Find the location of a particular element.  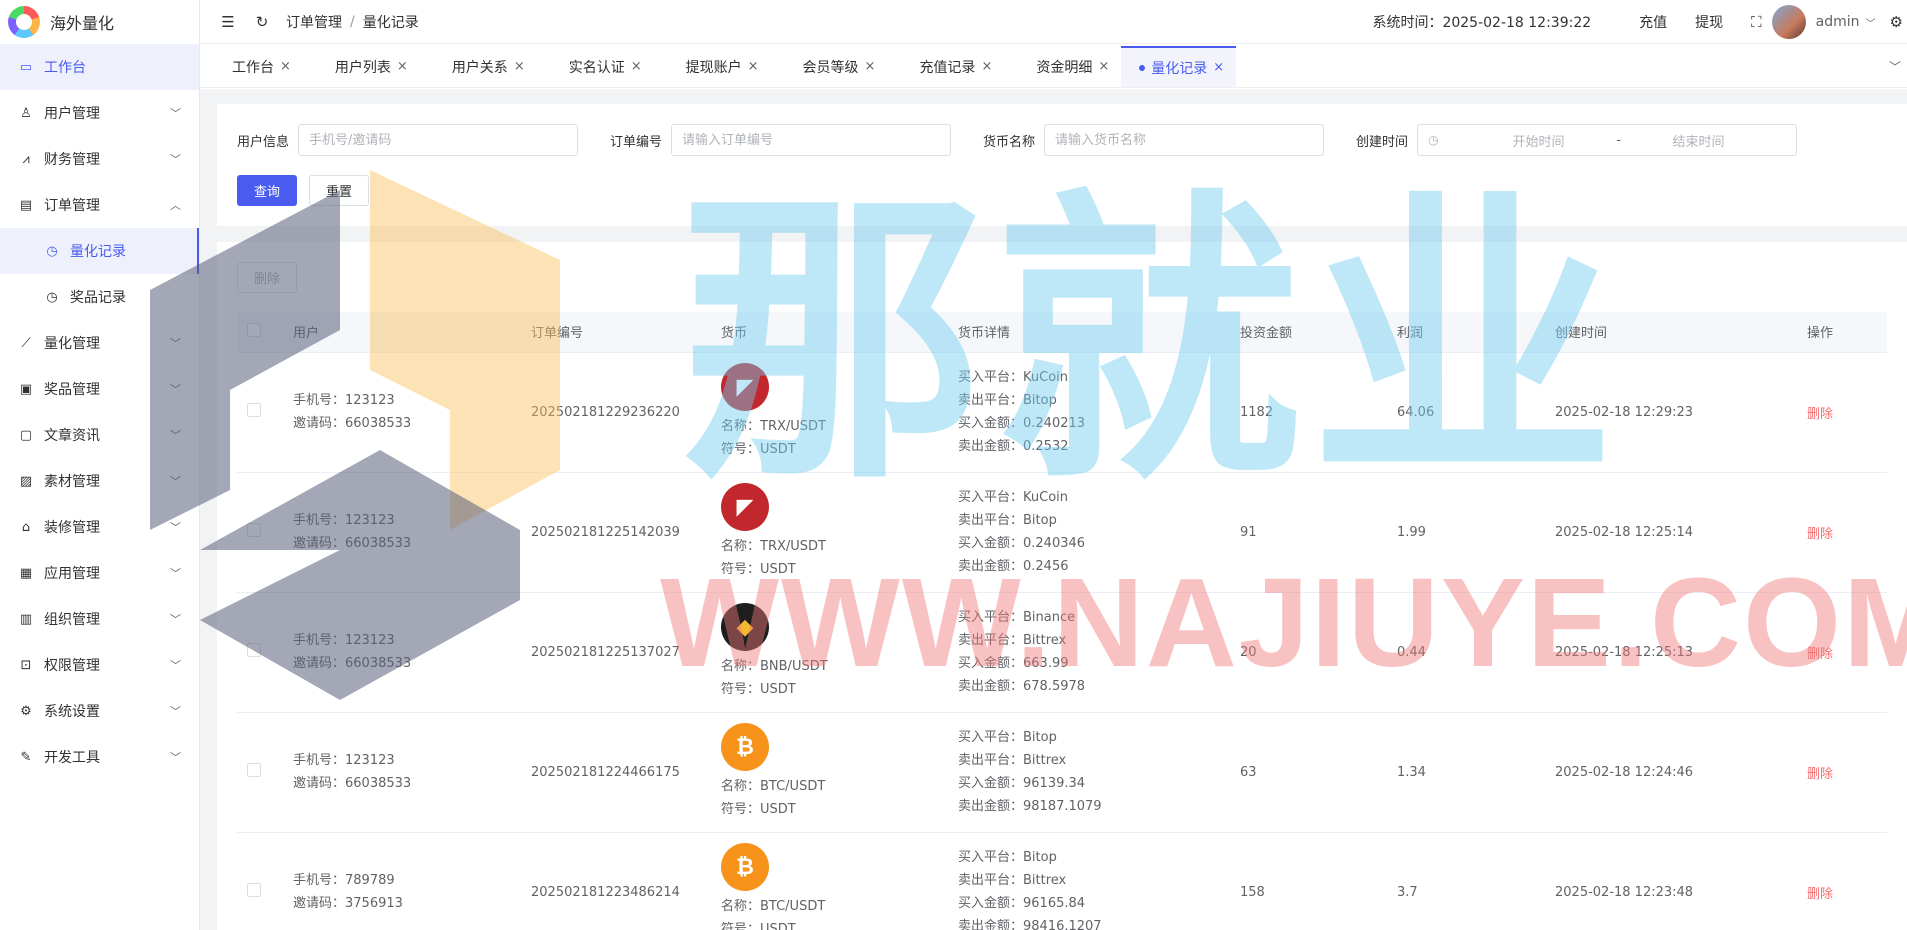

recharge-link: 充值 is located at coordinates (1653, 22).